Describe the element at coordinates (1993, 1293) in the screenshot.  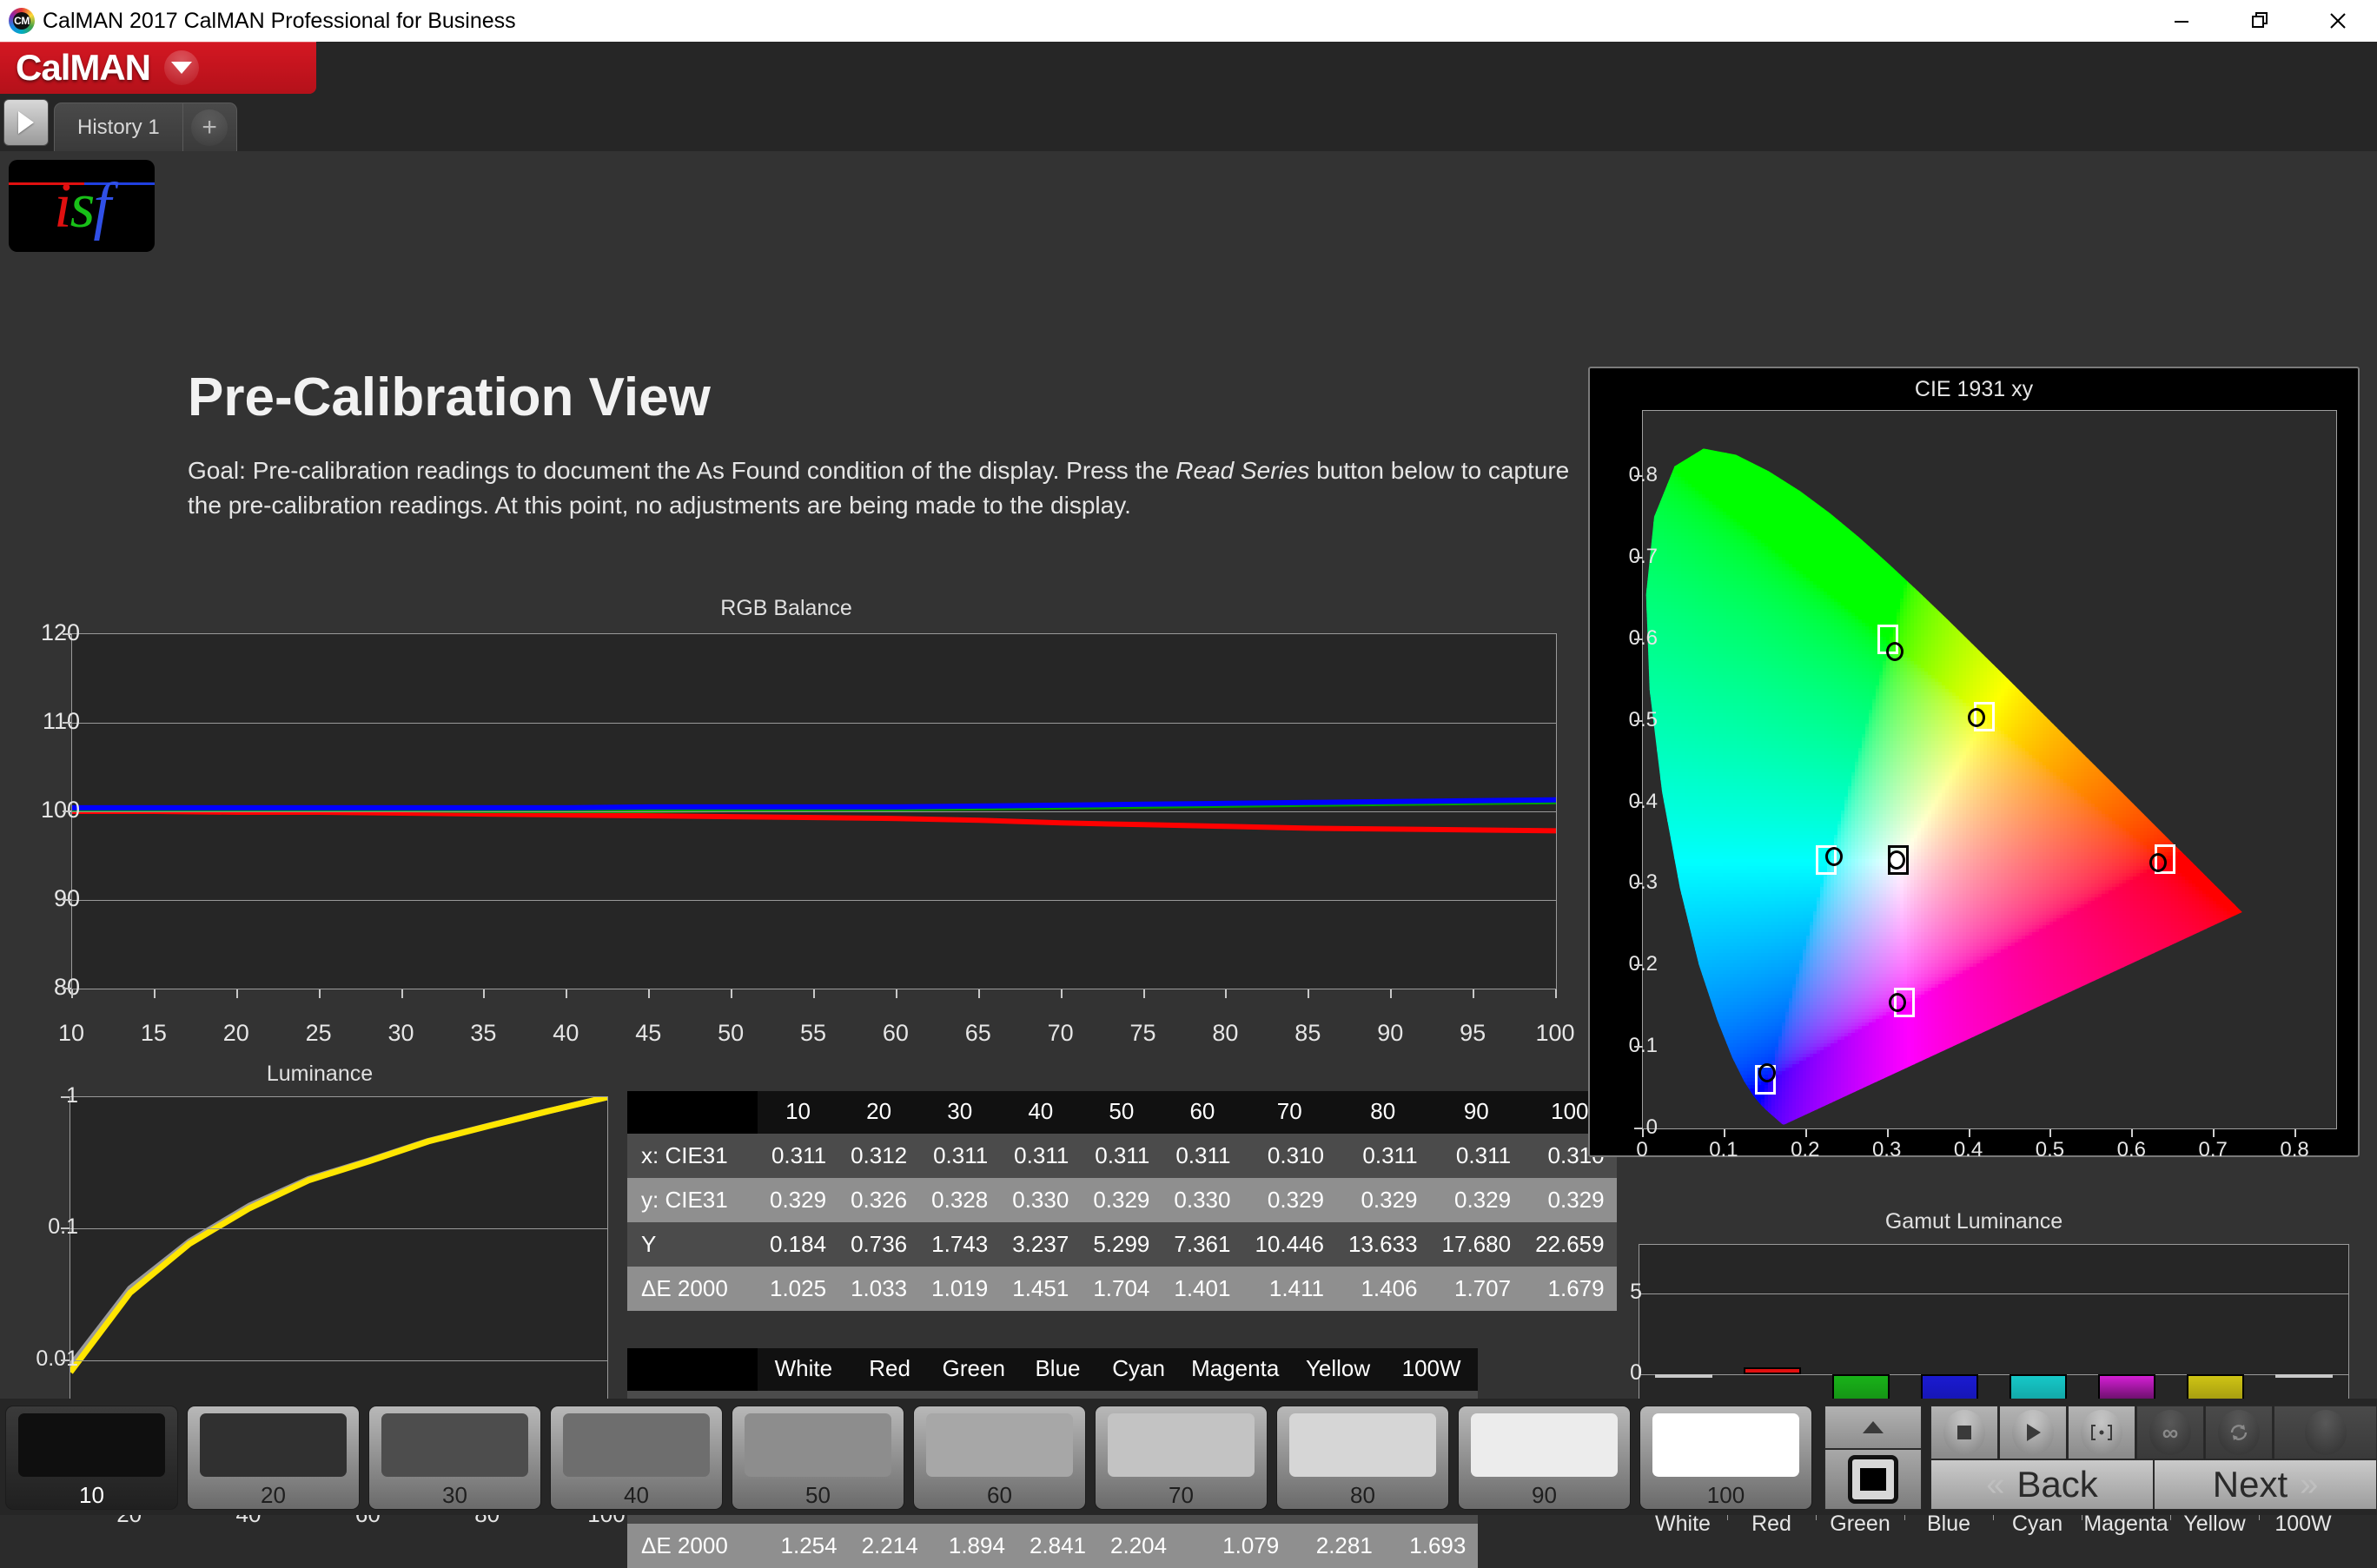
I see `gamut-gridline` at that location.